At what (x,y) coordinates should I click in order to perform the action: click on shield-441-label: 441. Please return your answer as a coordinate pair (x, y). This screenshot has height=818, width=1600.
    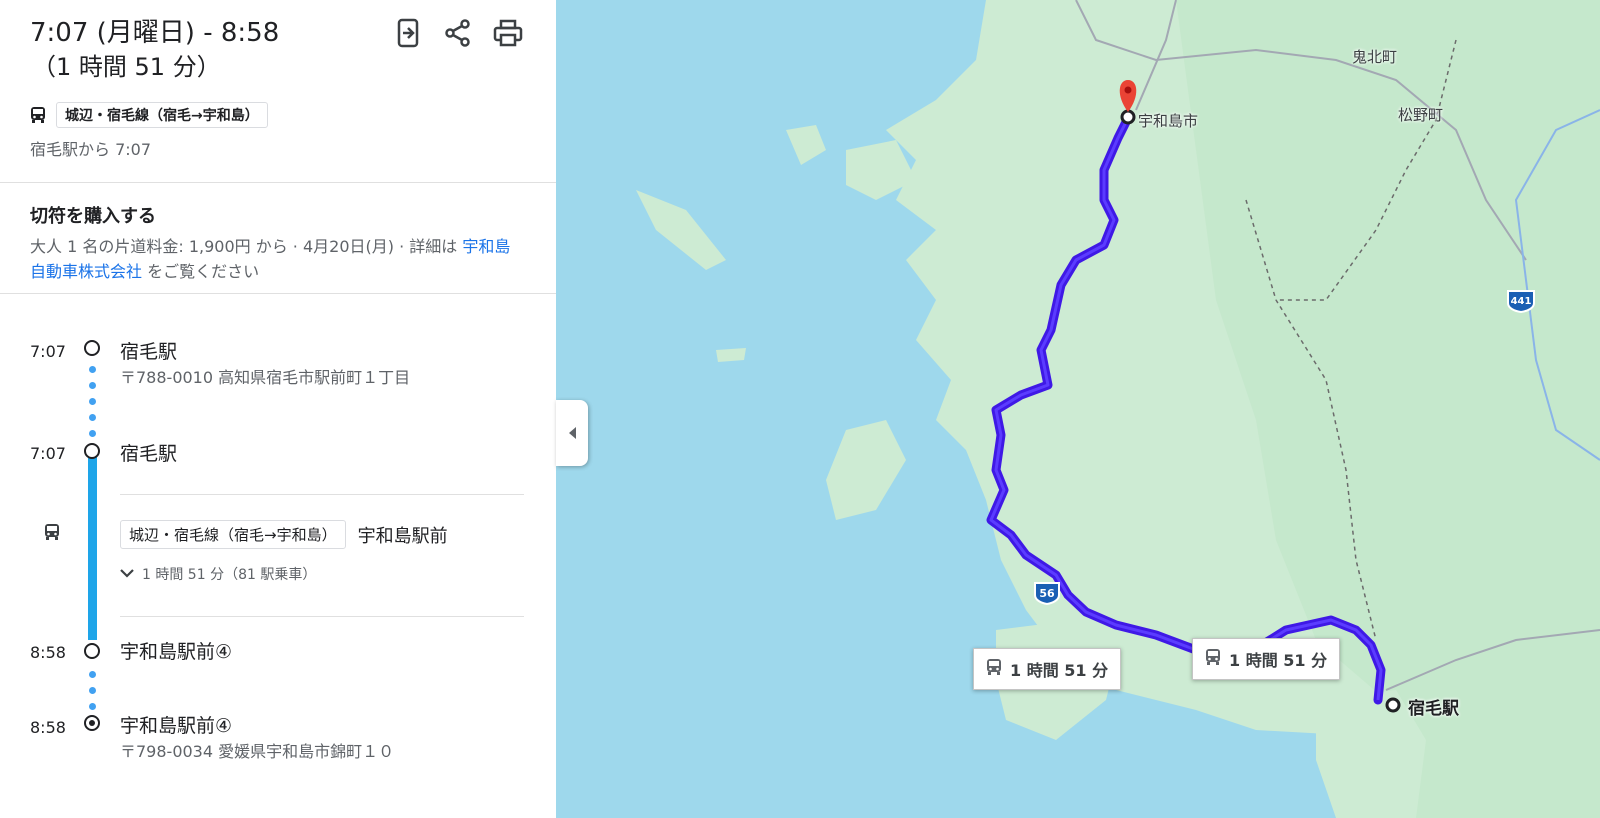
    Looking at the image, I should click on (1521, 301).